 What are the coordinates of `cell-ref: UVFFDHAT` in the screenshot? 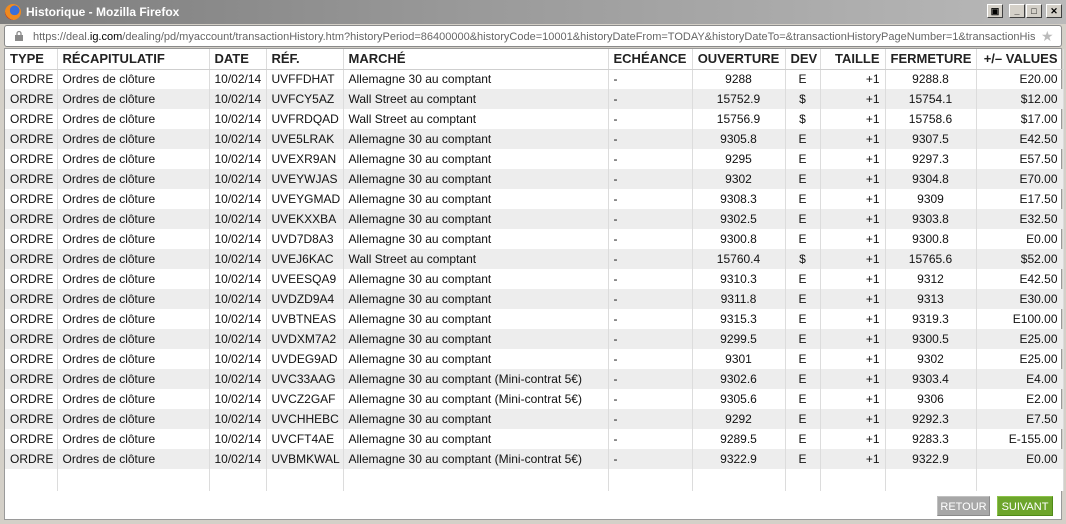 It's located at (305, 79).